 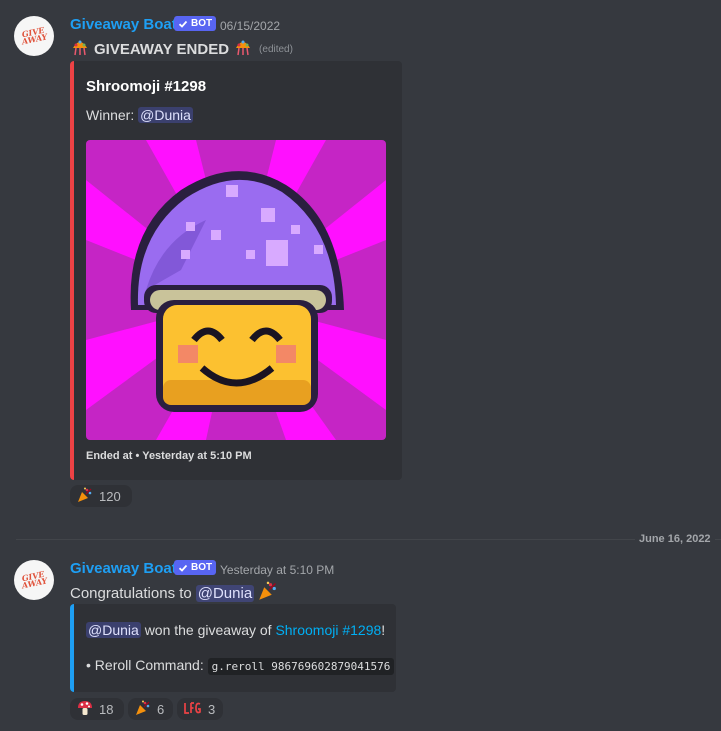 What do you see at coordinates (146, 86) in the screenshot?
I see `embed-title: Shroomoji #1298` at bounding box center [146, 86].